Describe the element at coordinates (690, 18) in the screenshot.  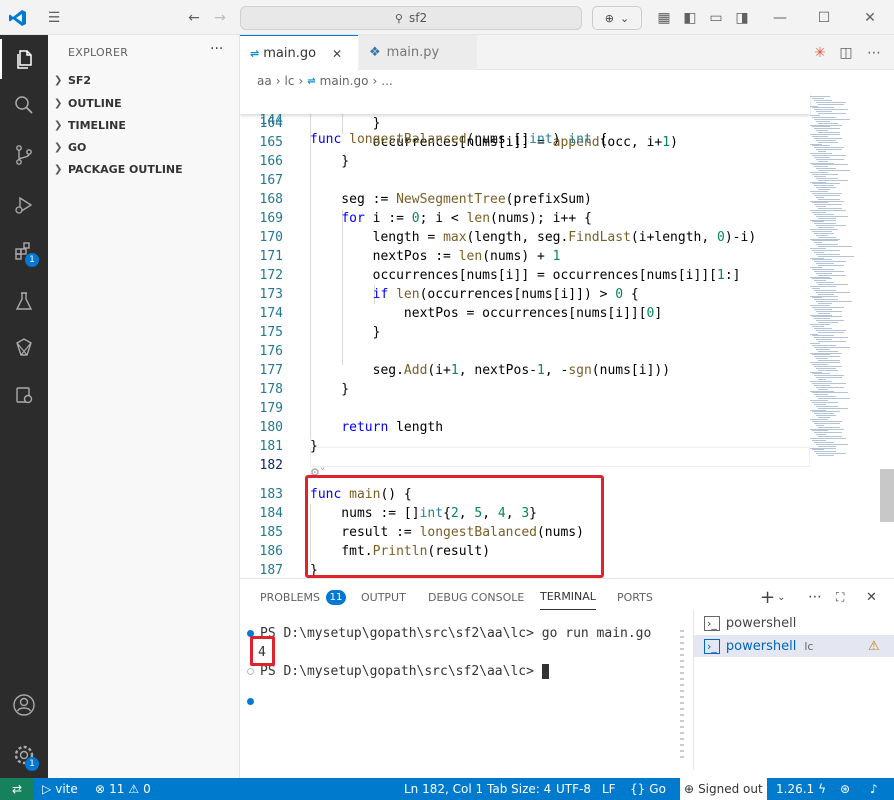
I see `toggle-sidebar-icon: ◧` at that location.